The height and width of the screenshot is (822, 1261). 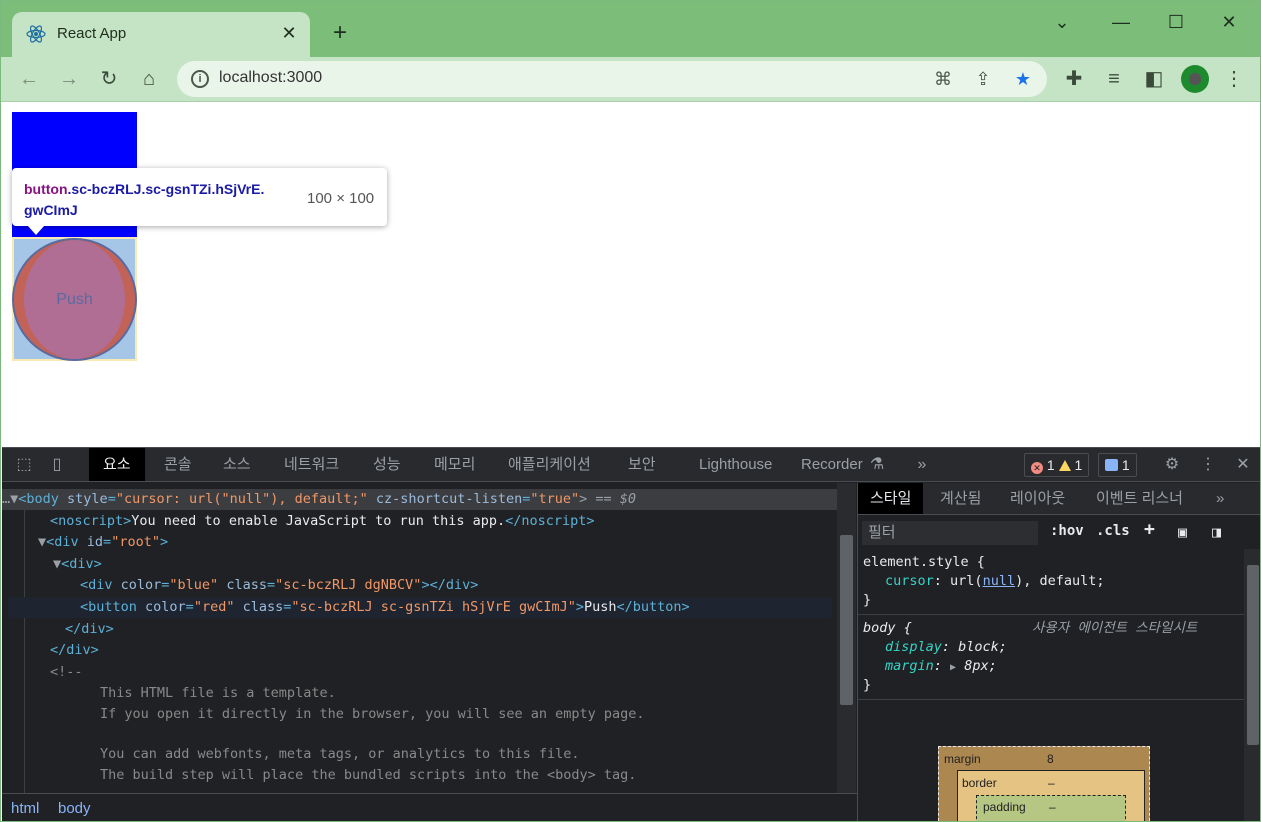 I want to click on tab-layout: 레이아웃, so click(x=1037, y=498).